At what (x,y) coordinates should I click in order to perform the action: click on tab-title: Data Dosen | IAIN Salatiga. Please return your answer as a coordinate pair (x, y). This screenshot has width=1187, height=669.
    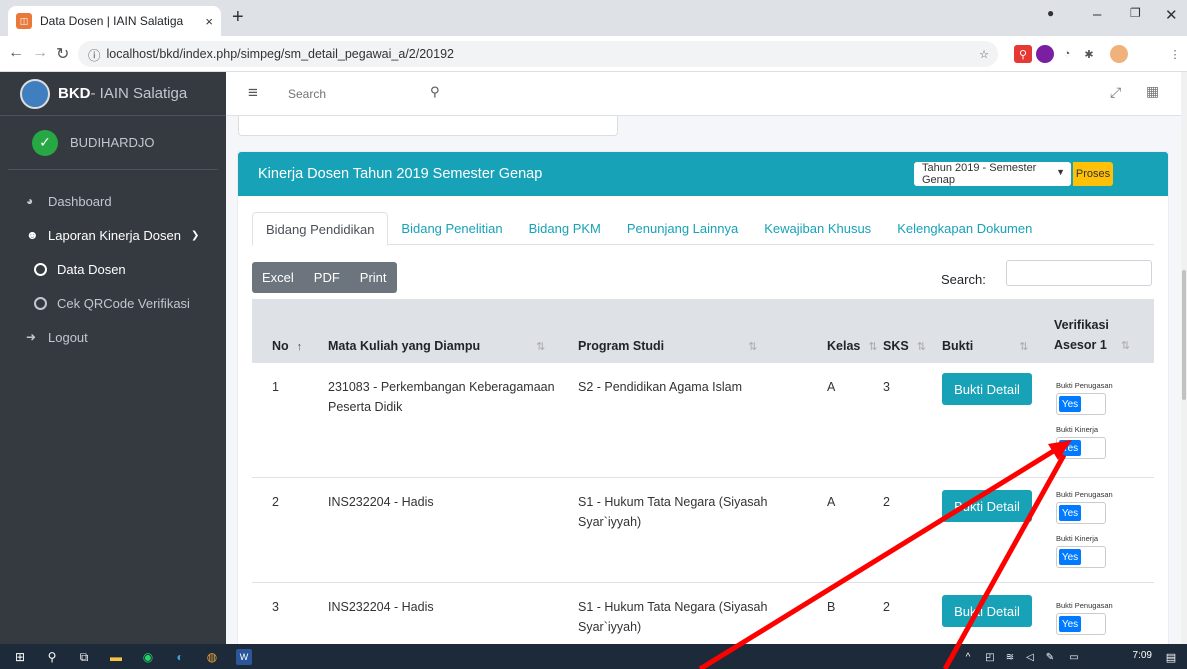
    Looking at the image, I should click on (112, 21).